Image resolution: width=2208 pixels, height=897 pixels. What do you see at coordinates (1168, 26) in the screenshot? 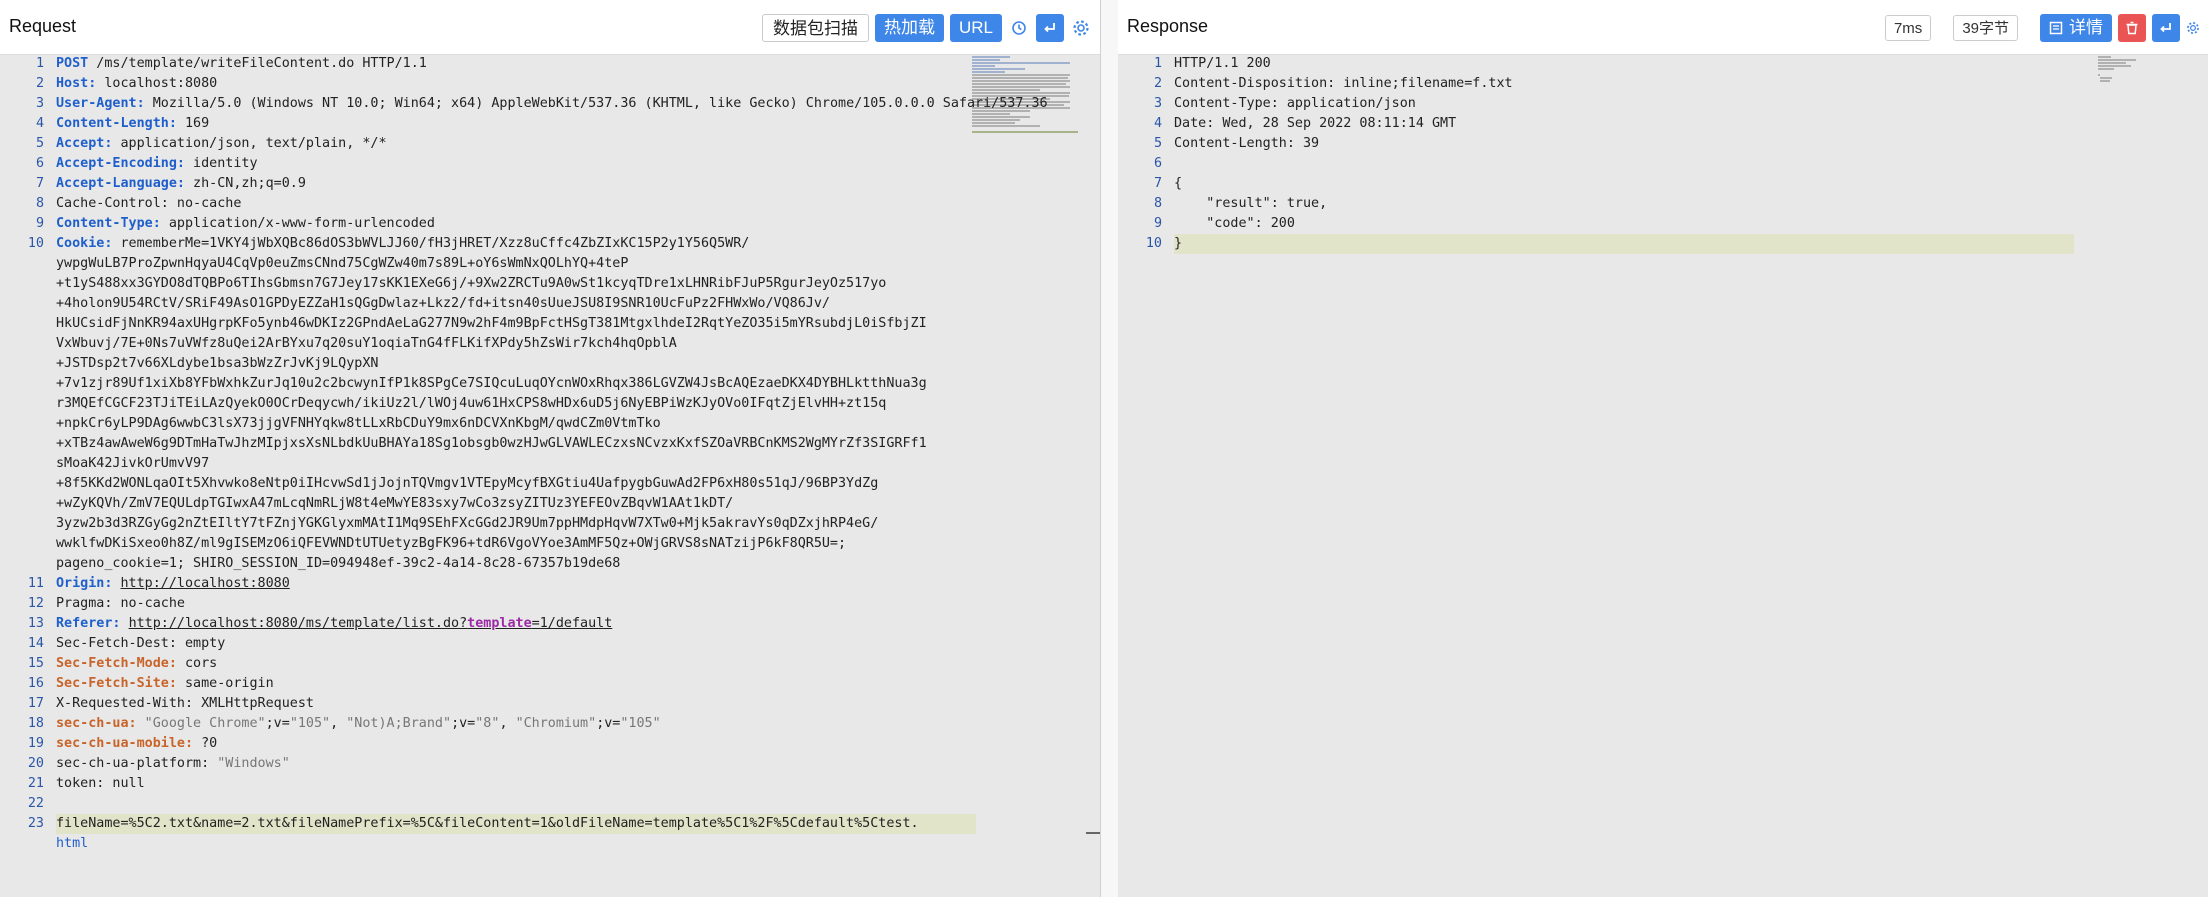
I see `response-title: Response` at bounding box center [1168, 26].